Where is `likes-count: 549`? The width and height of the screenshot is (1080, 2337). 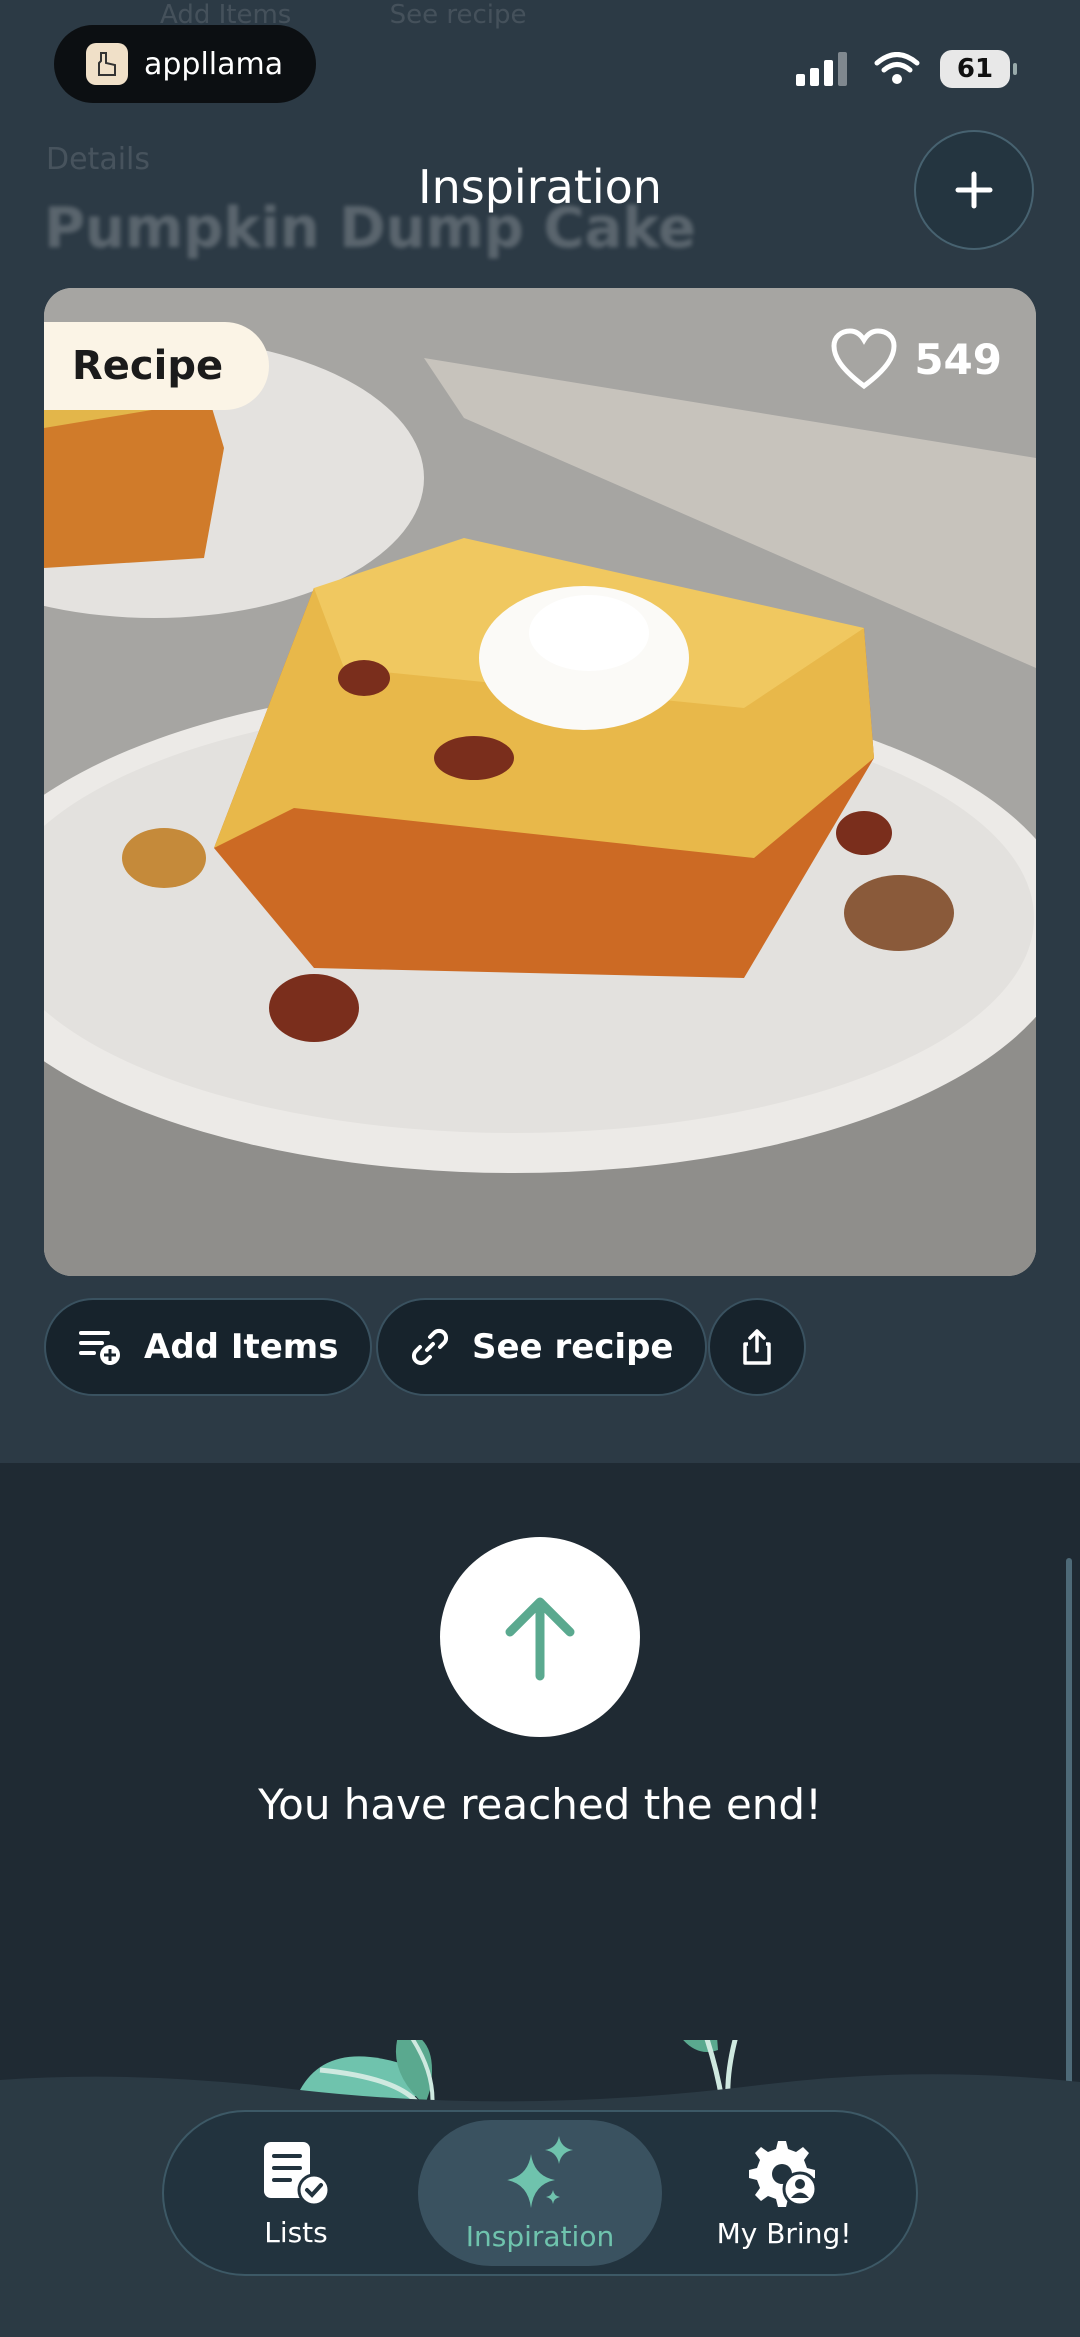
likes-count: 549 is located at coordinates (958, 359).